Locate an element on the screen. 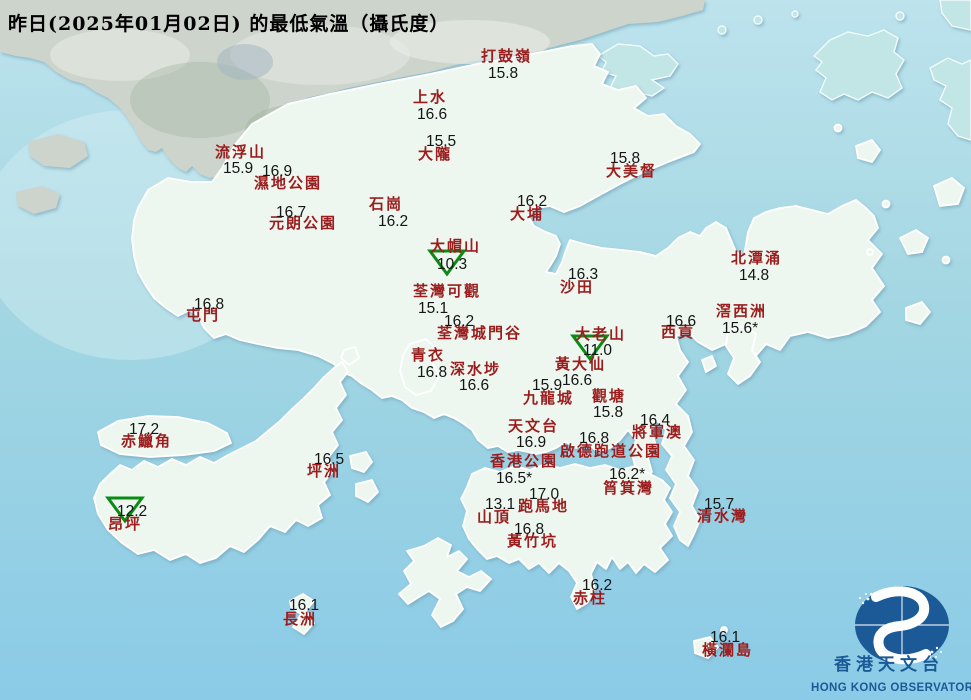 Image resolution: width=971 pixels, height=700 pixels. station-name: 青衣 is located at coordinates (428, 355).